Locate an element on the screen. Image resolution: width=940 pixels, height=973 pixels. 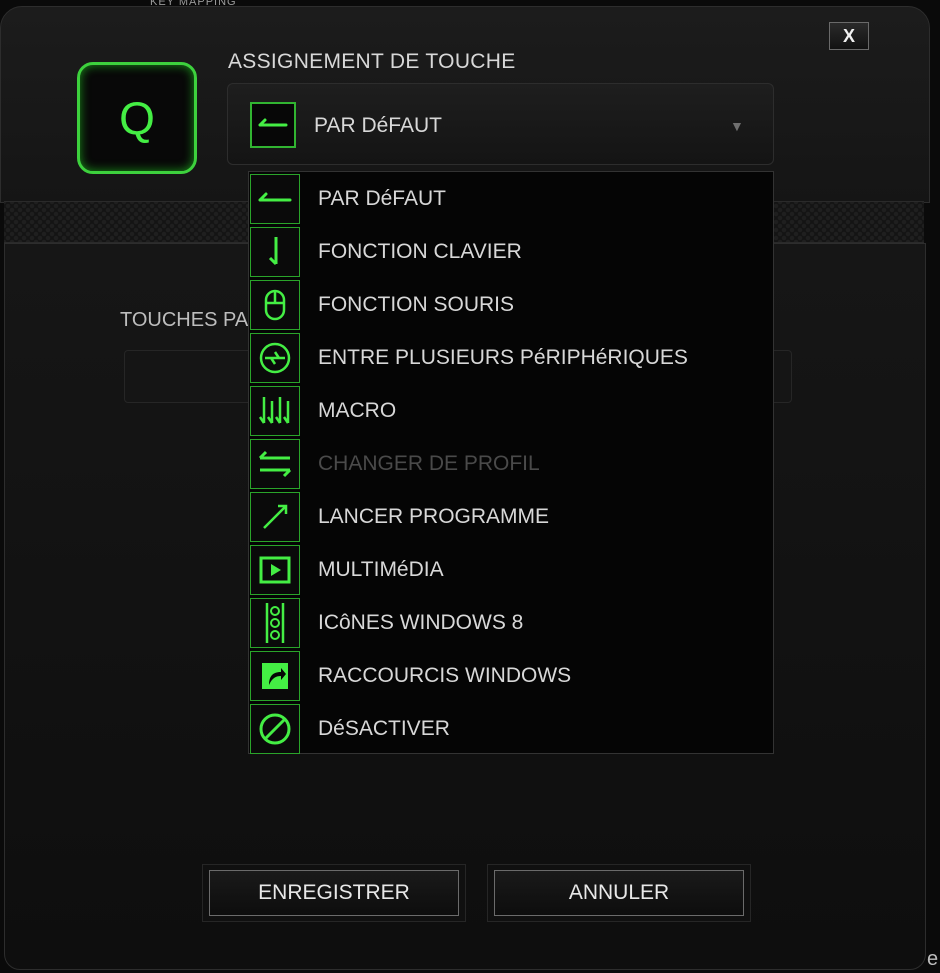
option-label: ENTRE PLUSIEURS PéRIPHéRIQUES is located at coordinates (503, 357).